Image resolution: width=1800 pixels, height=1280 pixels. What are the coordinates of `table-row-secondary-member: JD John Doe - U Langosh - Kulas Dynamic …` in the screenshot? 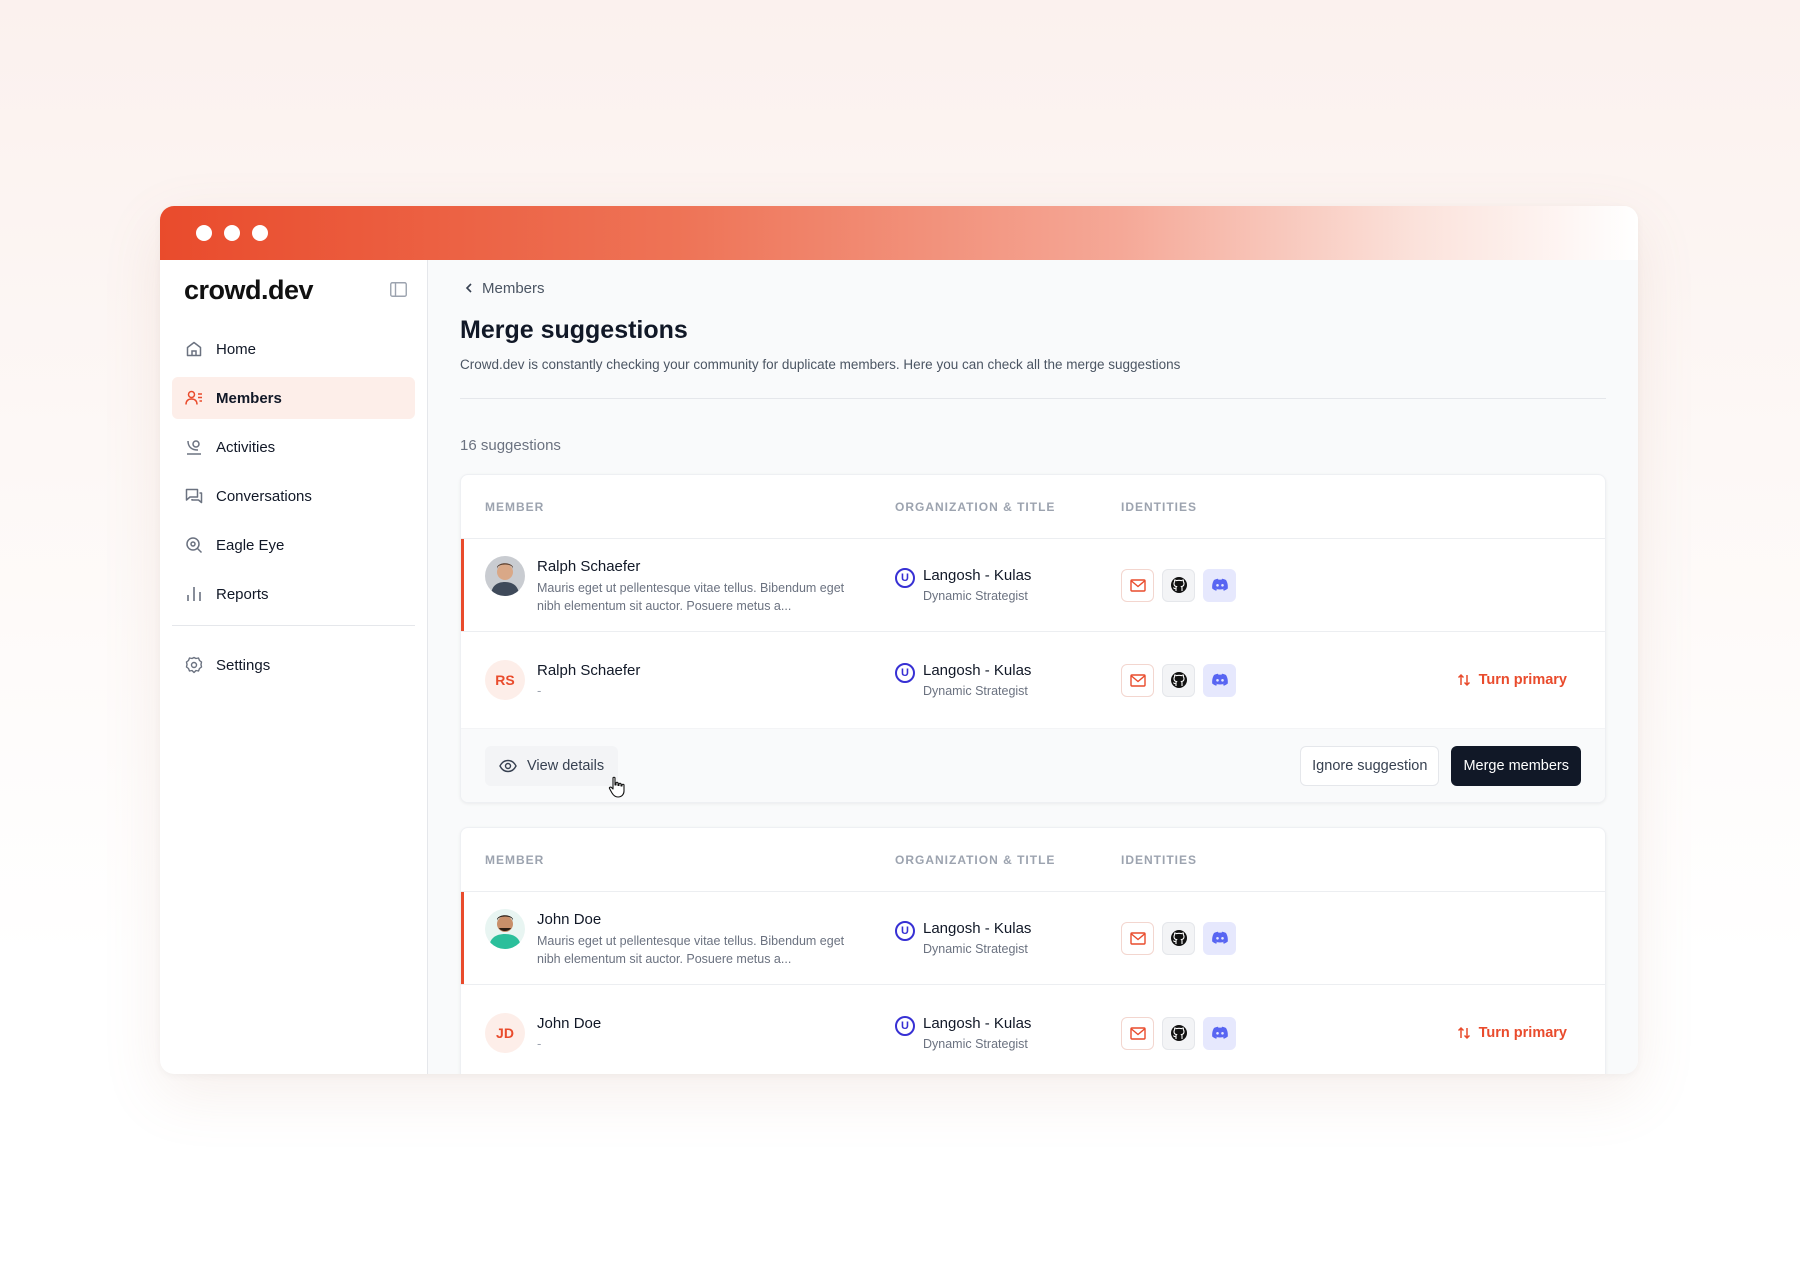 It's located at (1033, 1029).